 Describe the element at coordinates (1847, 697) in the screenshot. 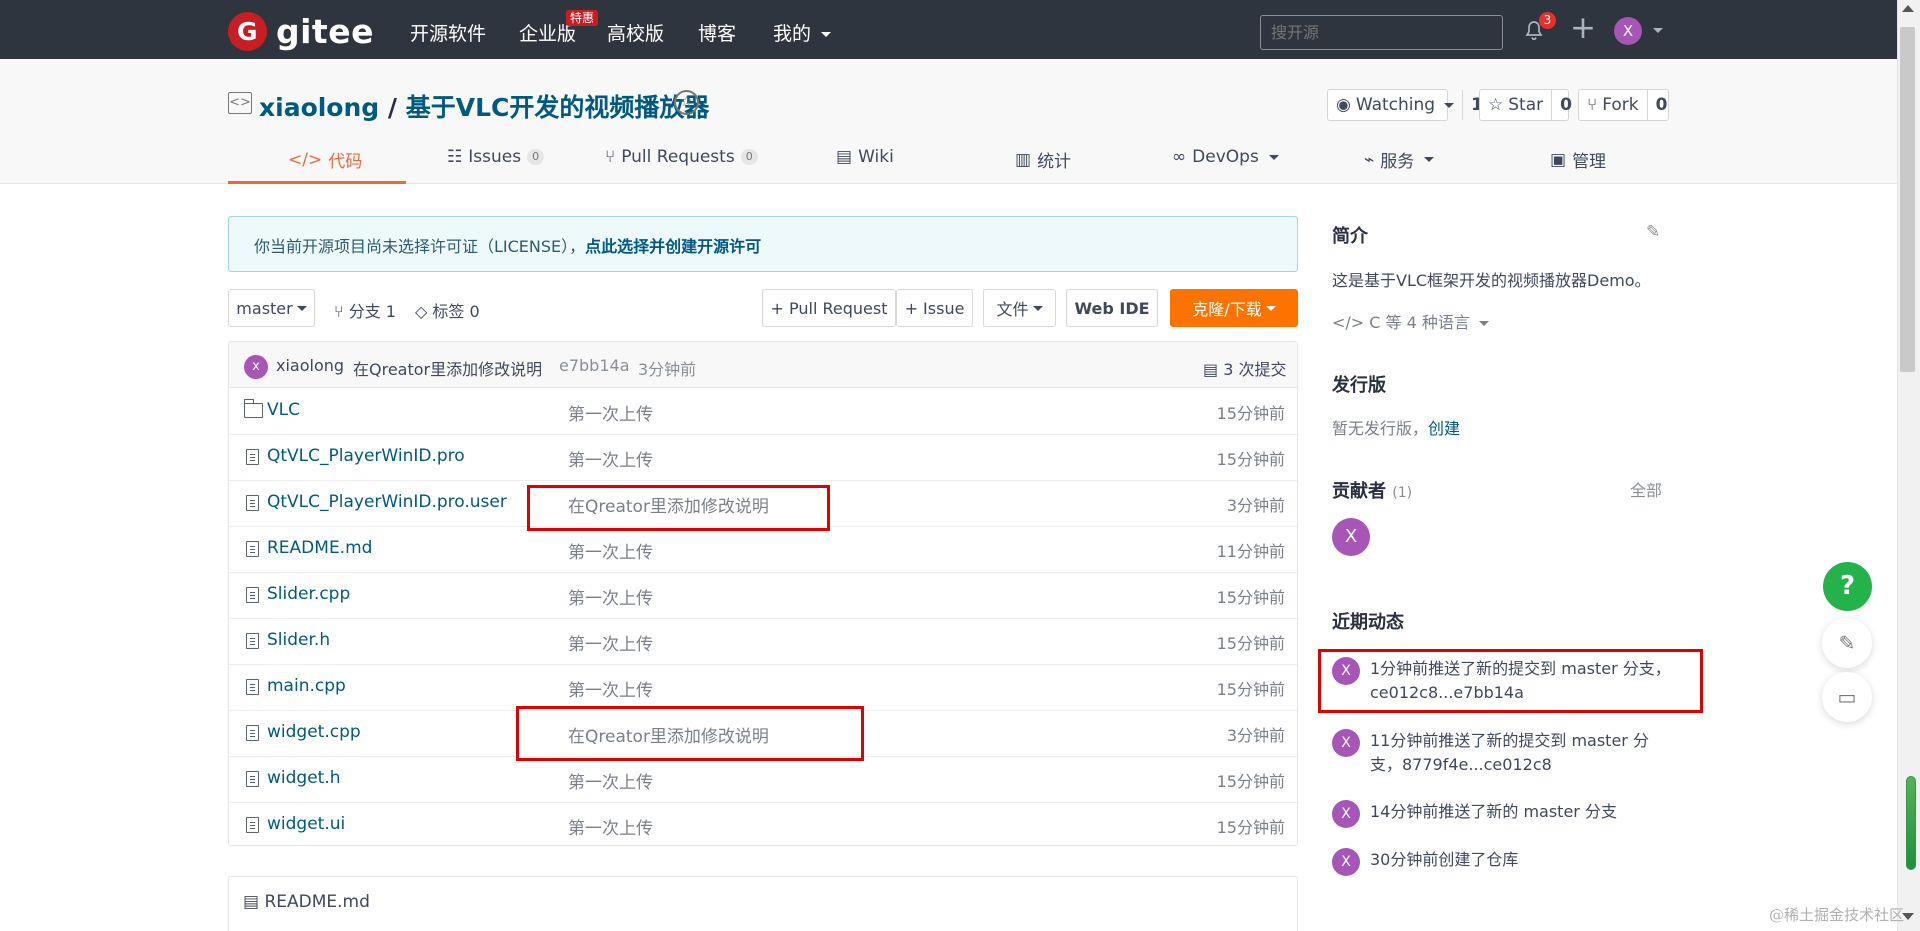

I see `message-float-button: ▭` at that location.